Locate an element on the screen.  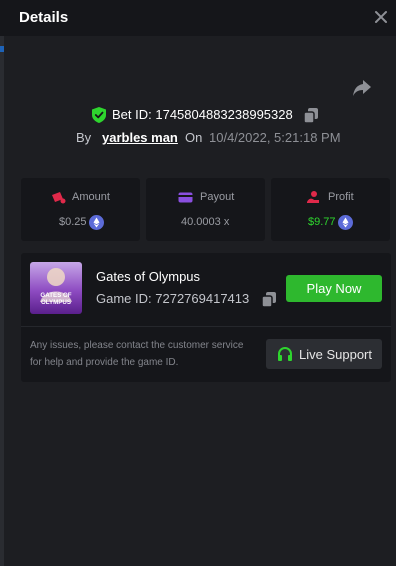
thumb-text-2: OLYMPUS is located at coordinates (56, 302).